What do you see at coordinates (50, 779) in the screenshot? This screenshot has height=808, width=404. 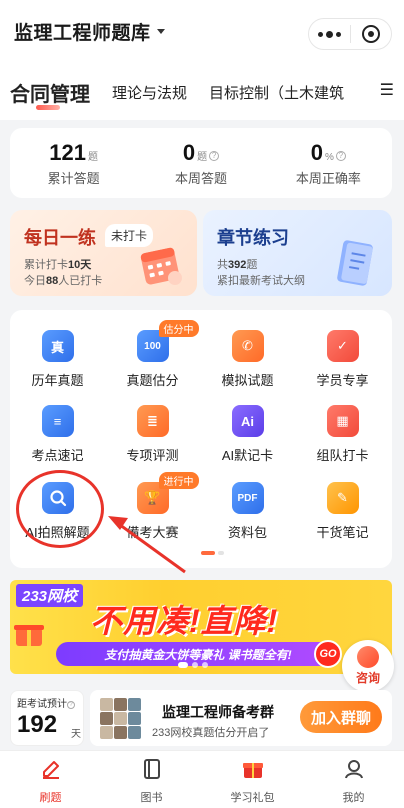 I see `tabbar-practice: 刷题` at bounding box center [50, 779].